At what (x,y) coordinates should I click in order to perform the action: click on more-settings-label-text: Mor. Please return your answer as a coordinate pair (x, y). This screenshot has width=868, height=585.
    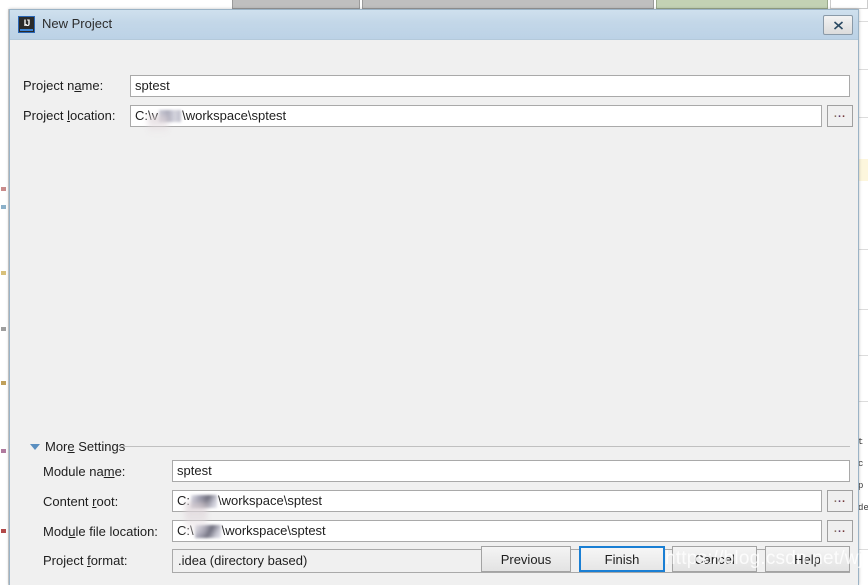
    Looking at the image, I should click on (56, 446).